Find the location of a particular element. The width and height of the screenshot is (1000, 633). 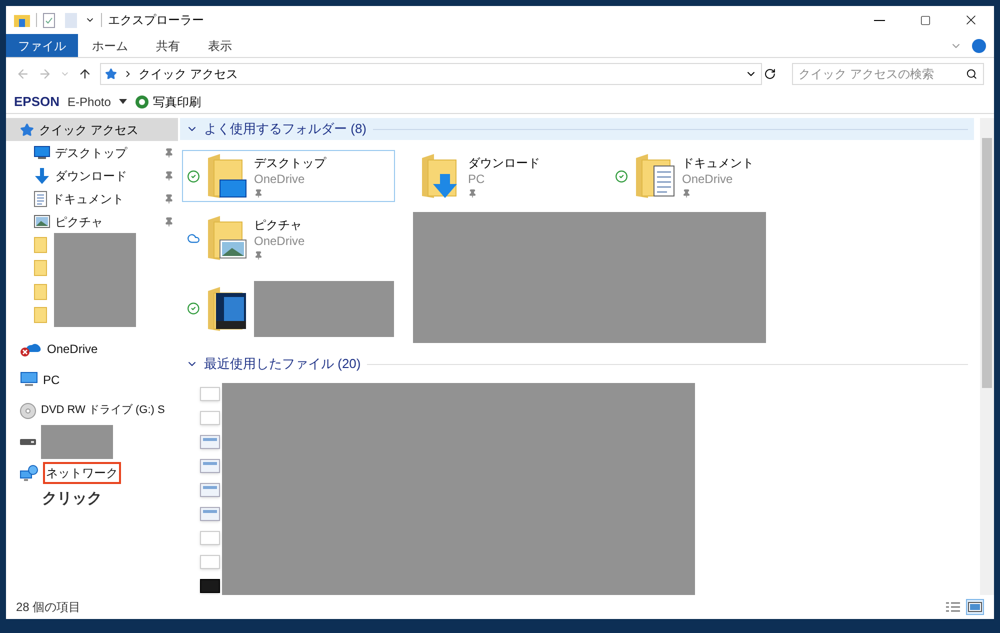

redacted-block is located at coordinates (77, 441).